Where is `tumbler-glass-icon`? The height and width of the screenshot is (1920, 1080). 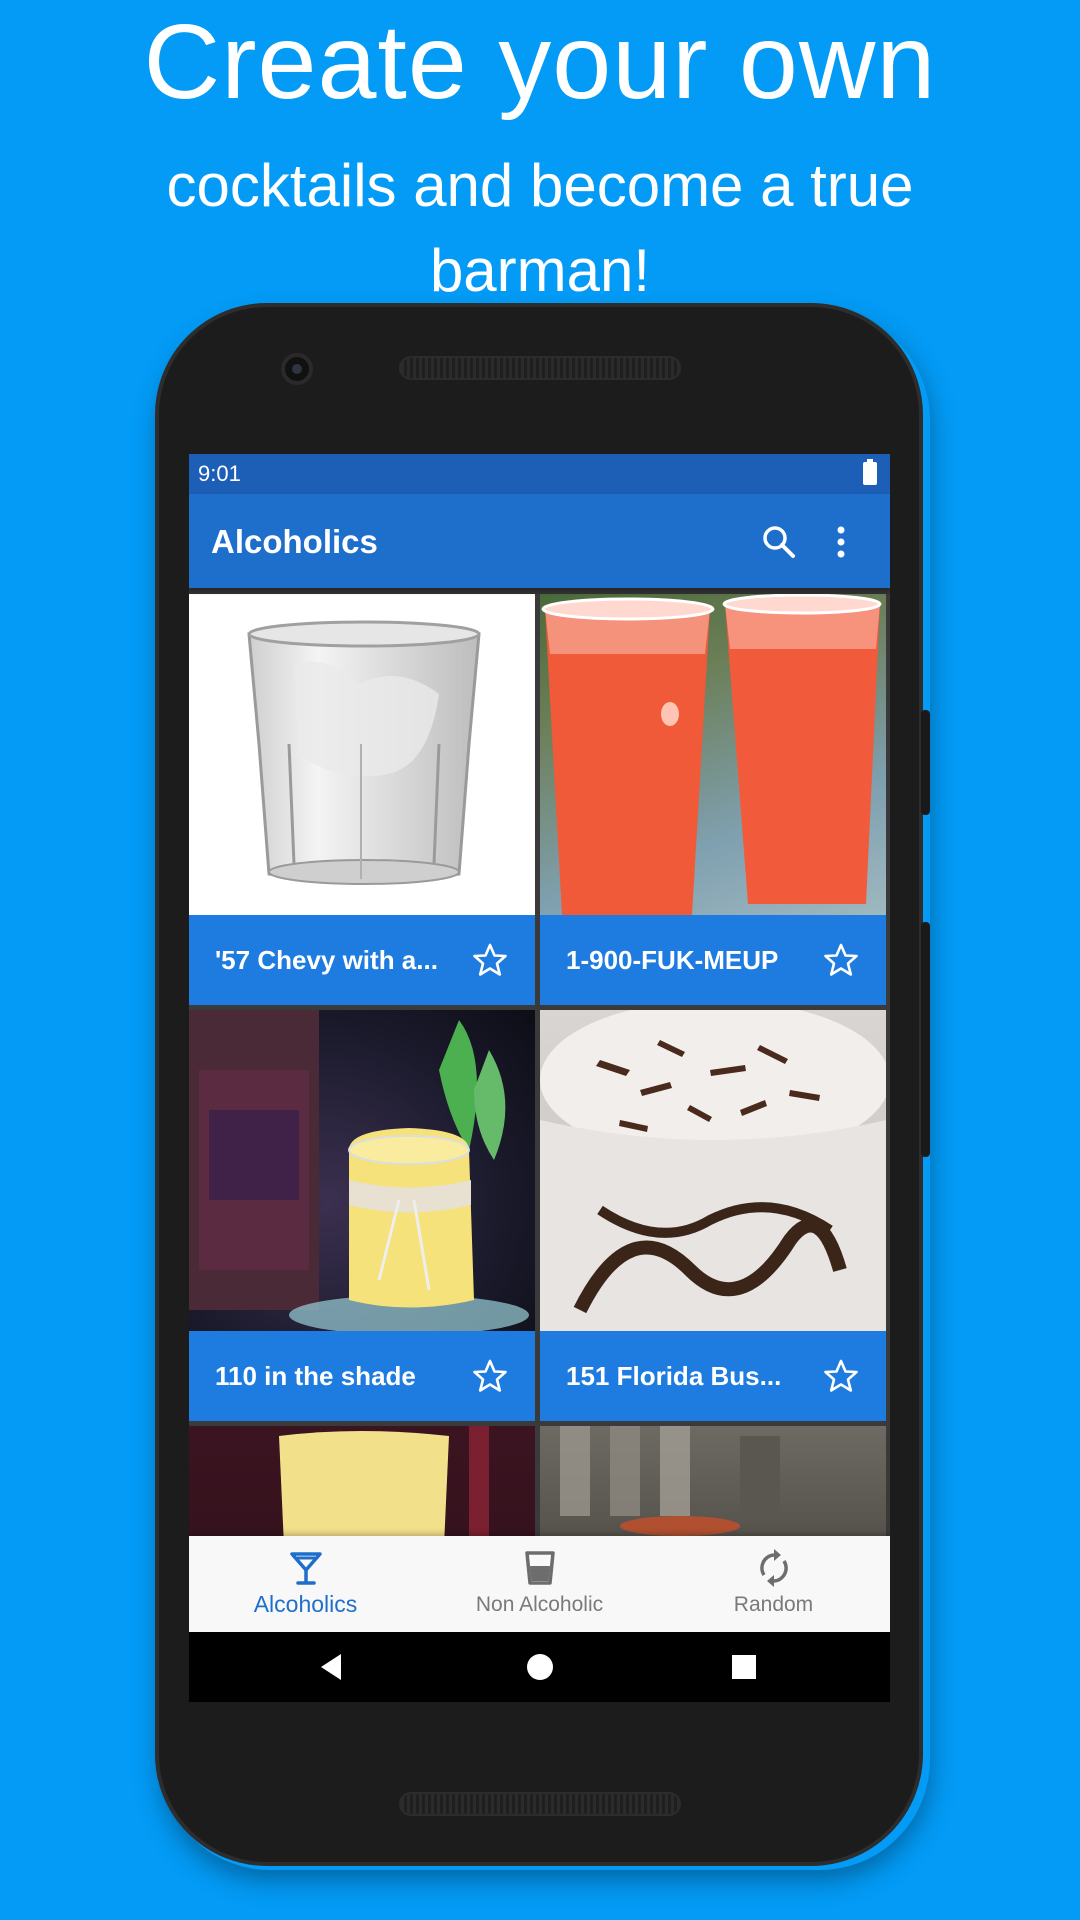
tumbler-glass-icon is located at coordinates (540, 1568).